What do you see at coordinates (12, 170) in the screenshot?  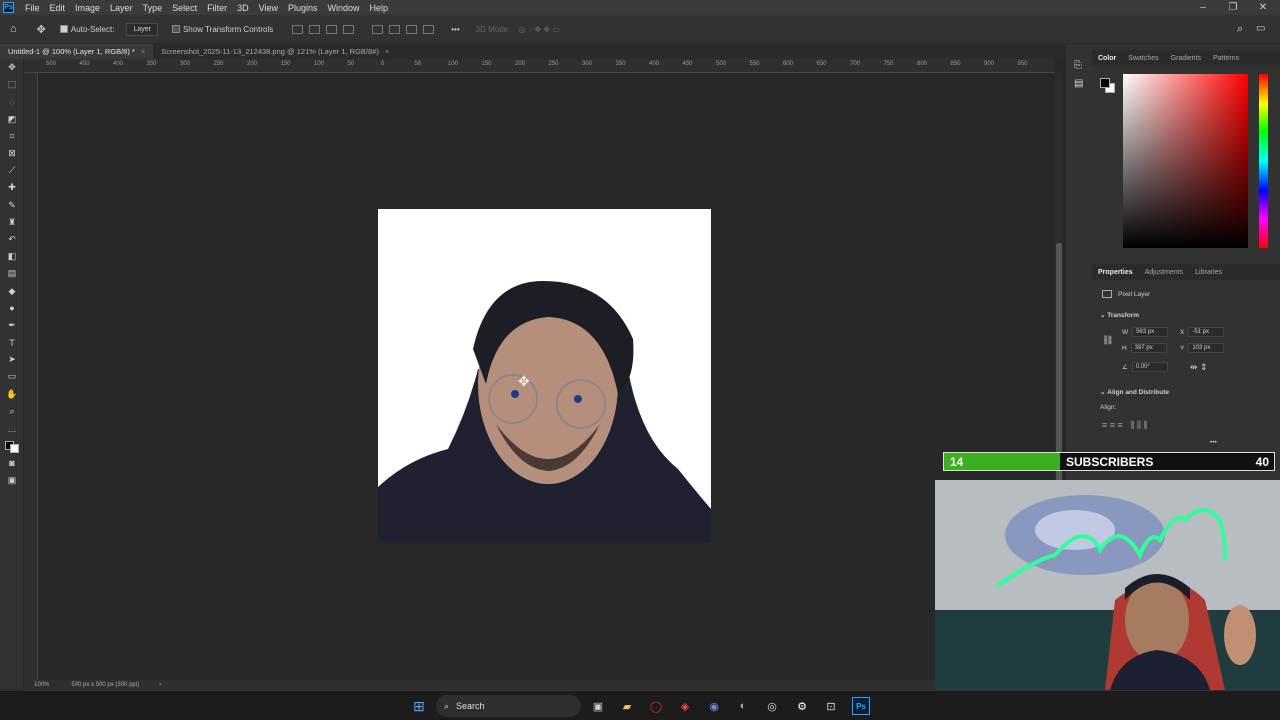 I see `eyedropper-tool-icon: ⟋` at bounding box center [12, 170].